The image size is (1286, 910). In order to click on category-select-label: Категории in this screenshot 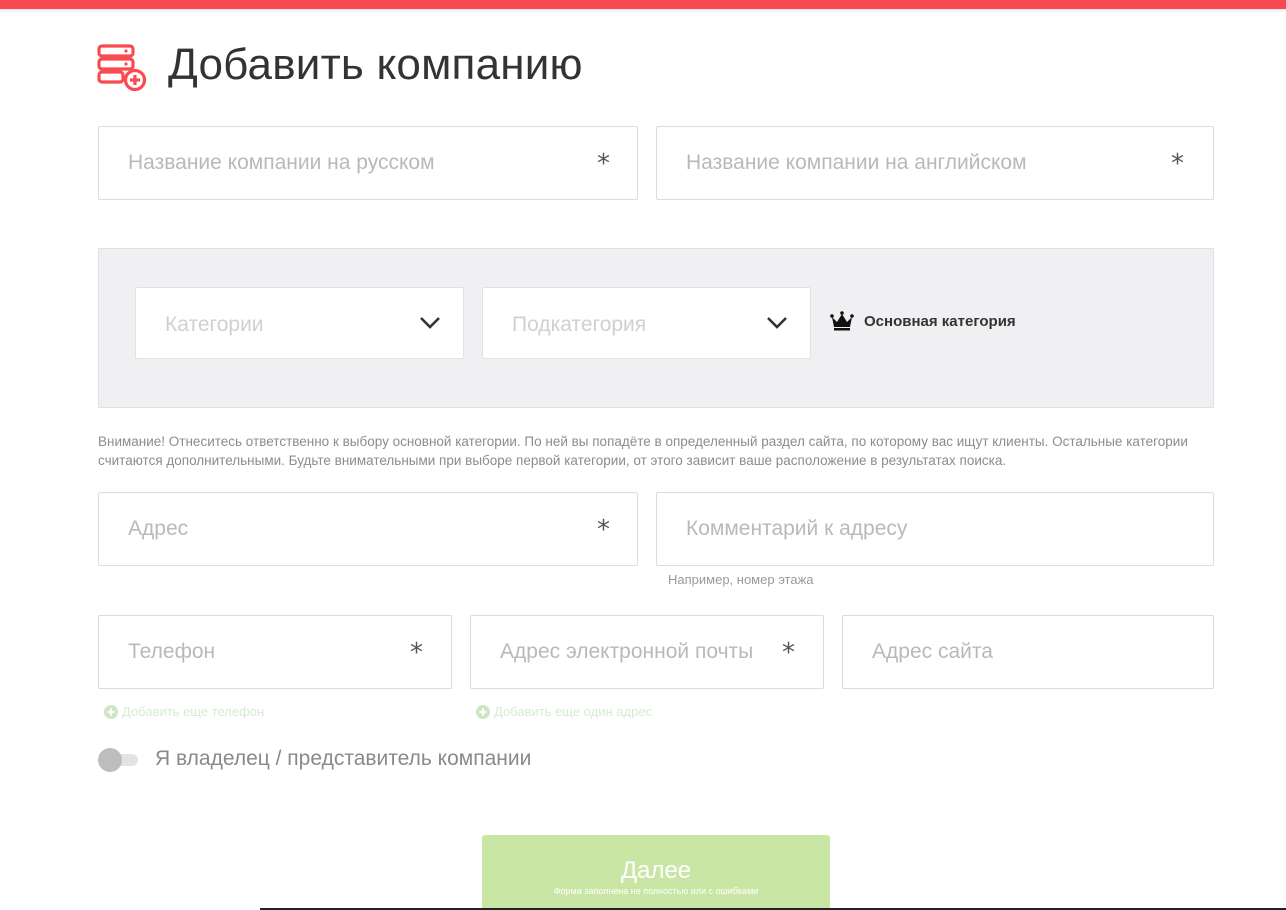, I will do `click(214, 324)`.